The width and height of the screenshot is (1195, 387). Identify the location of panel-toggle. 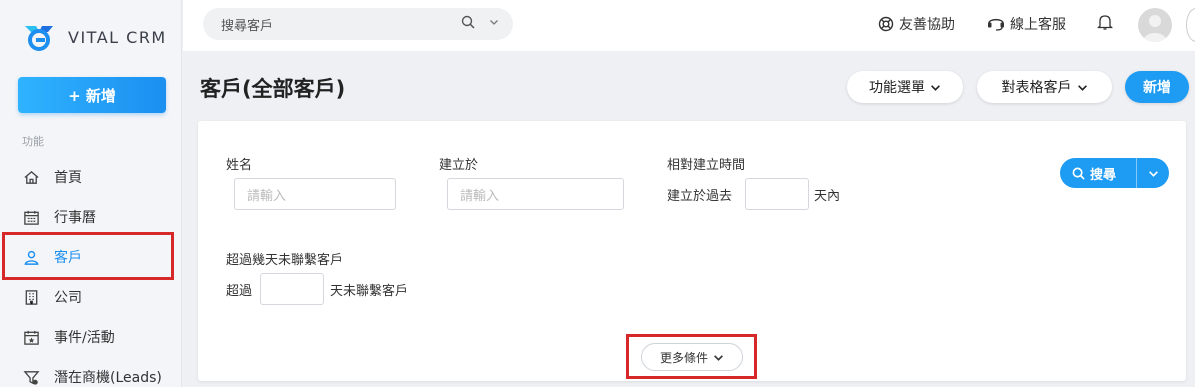
(1190, 25).